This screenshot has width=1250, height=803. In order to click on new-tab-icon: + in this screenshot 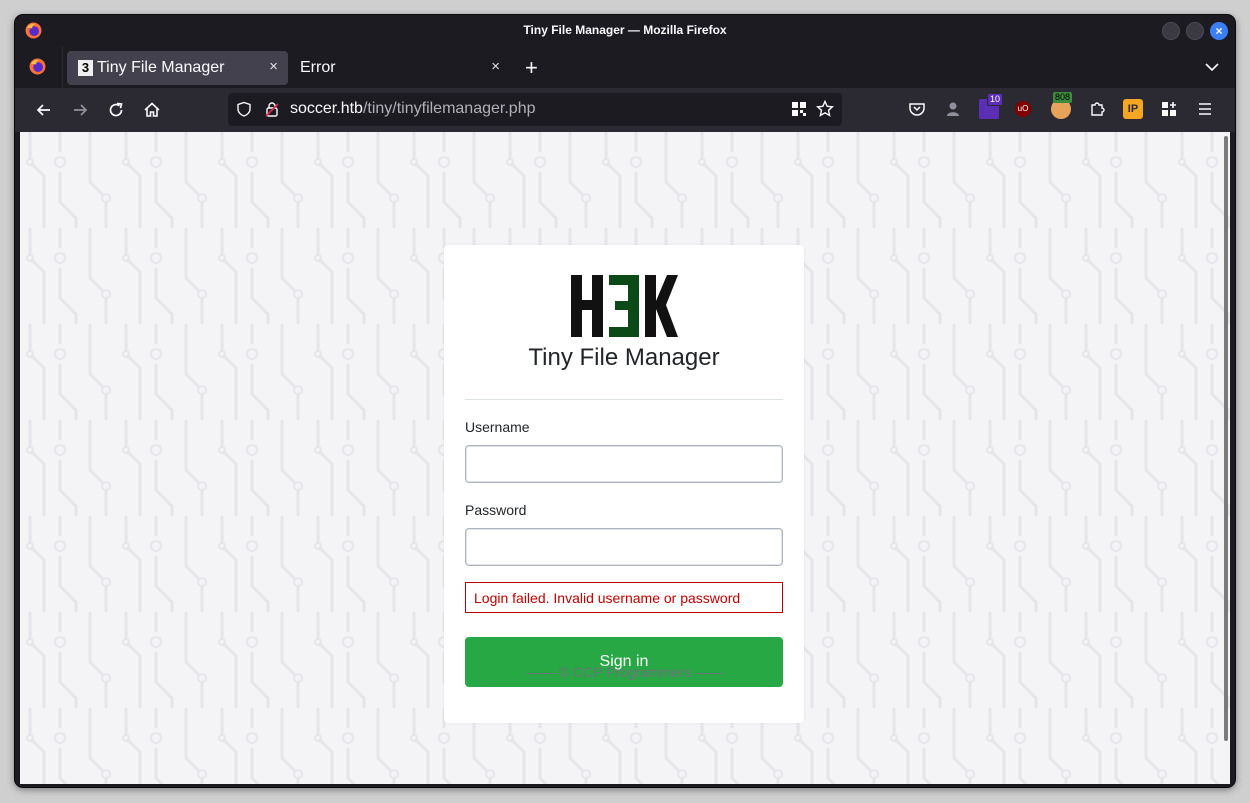, I will do `click(531, 68)`.